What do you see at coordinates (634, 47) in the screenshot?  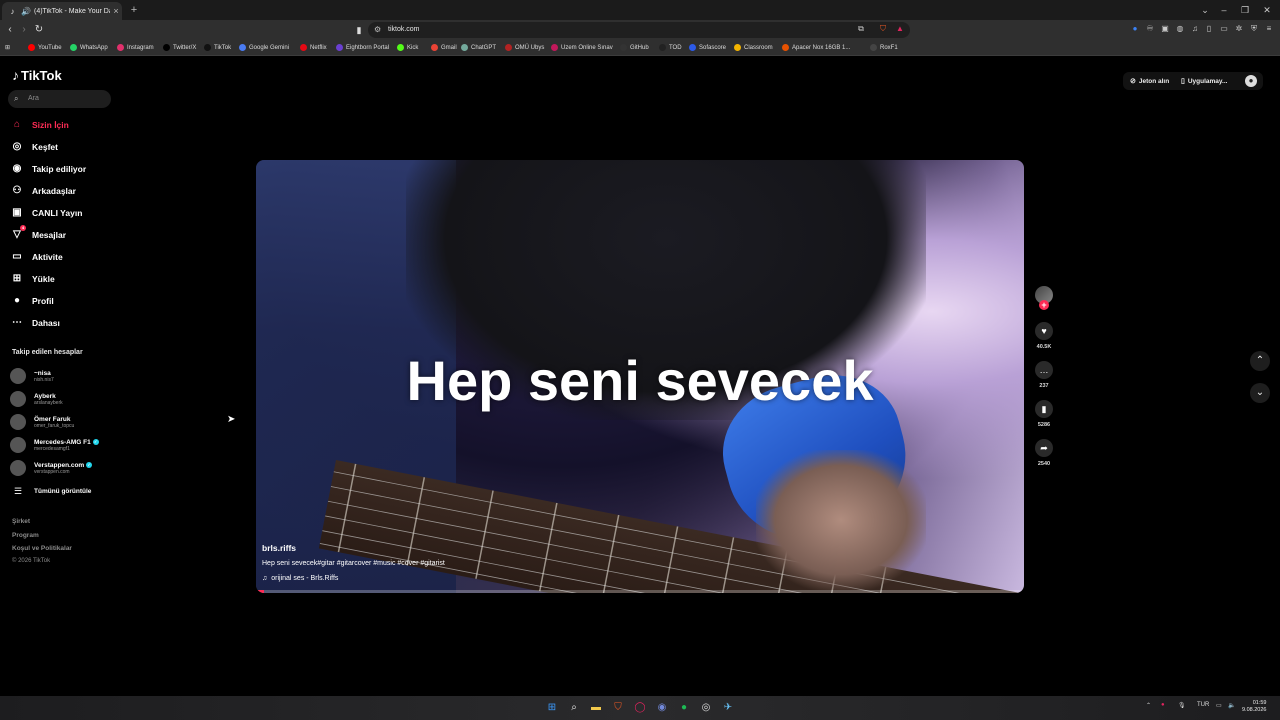 I see `bookmark-item: GitHub` at bounding box center [634, 47].